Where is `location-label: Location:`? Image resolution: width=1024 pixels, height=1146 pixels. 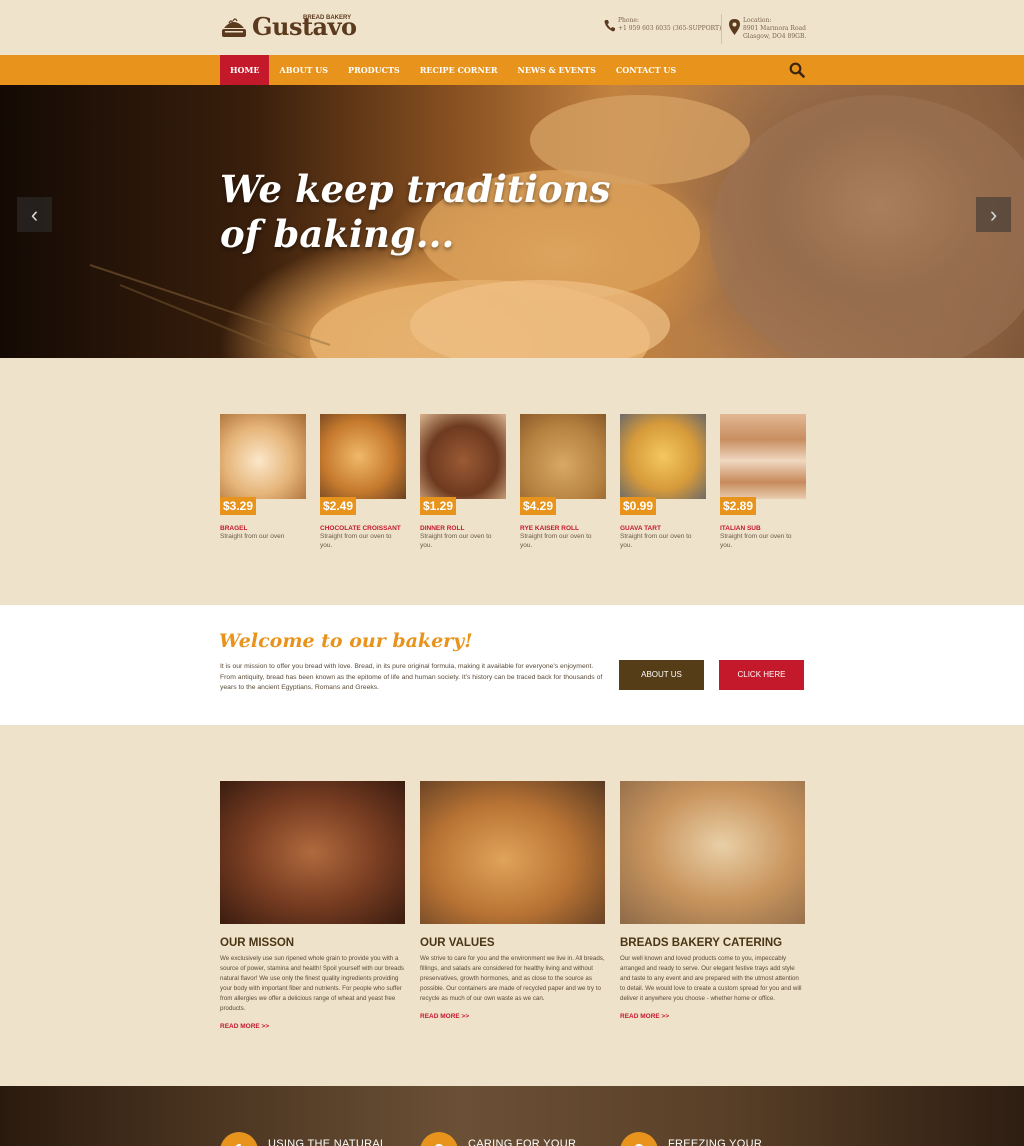 location-label: Location: is located at coordinates (757, 20).